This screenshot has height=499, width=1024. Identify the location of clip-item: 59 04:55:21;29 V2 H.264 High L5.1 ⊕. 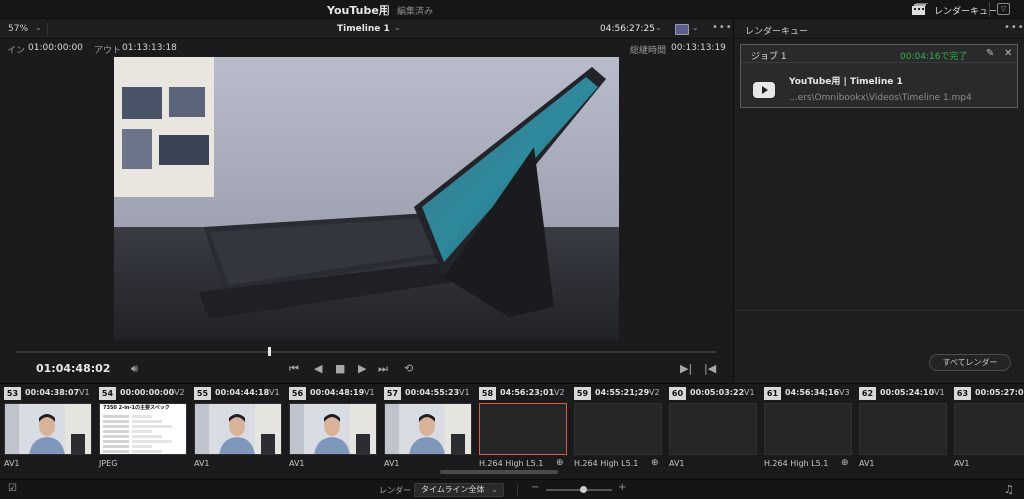
(617, 431).